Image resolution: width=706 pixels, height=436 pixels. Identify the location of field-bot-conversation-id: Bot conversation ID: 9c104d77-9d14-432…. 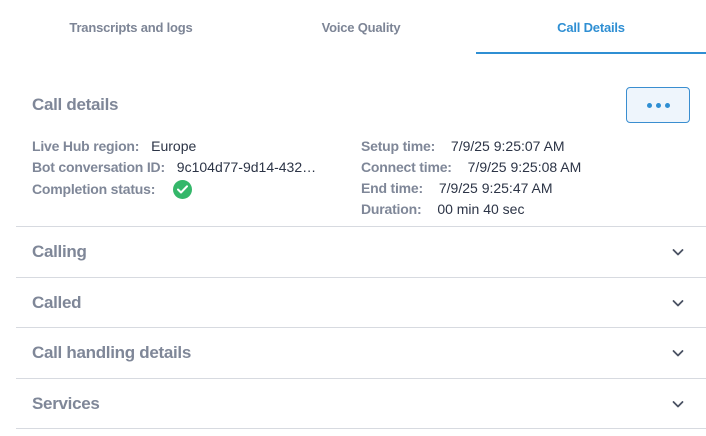
(174, 167).